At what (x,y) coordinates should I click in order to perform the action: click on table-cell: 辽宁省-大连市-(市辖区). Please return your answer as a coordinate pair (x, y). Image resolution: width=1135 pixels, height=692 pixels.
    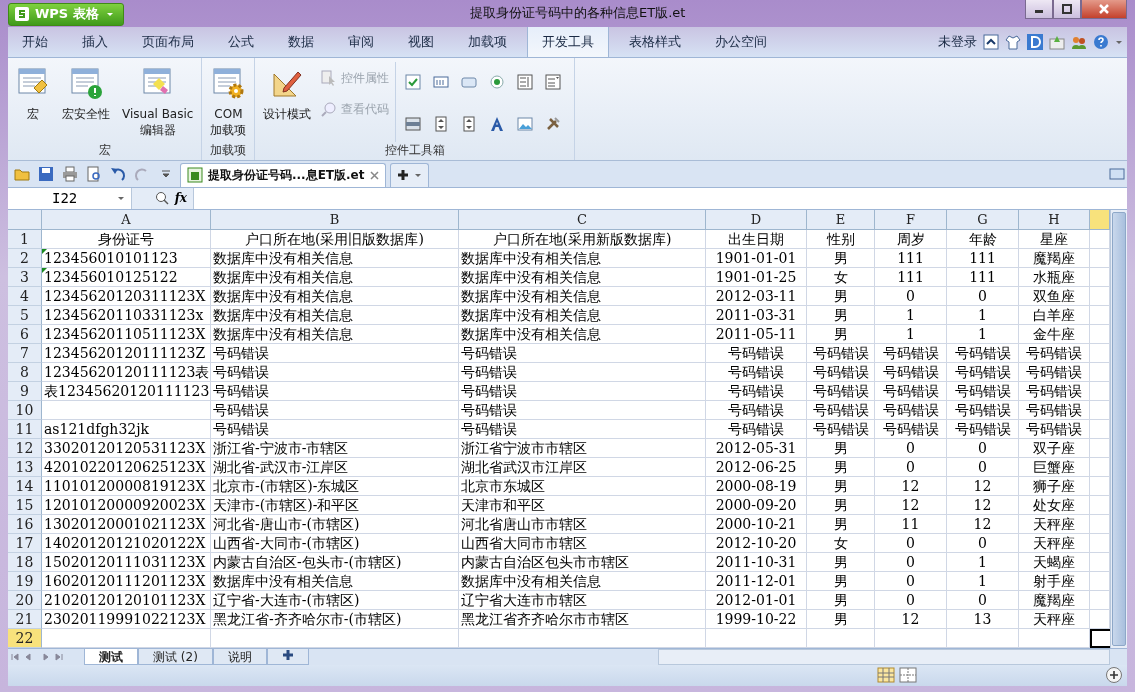
    Looking at the image, I should click on (335, 600).